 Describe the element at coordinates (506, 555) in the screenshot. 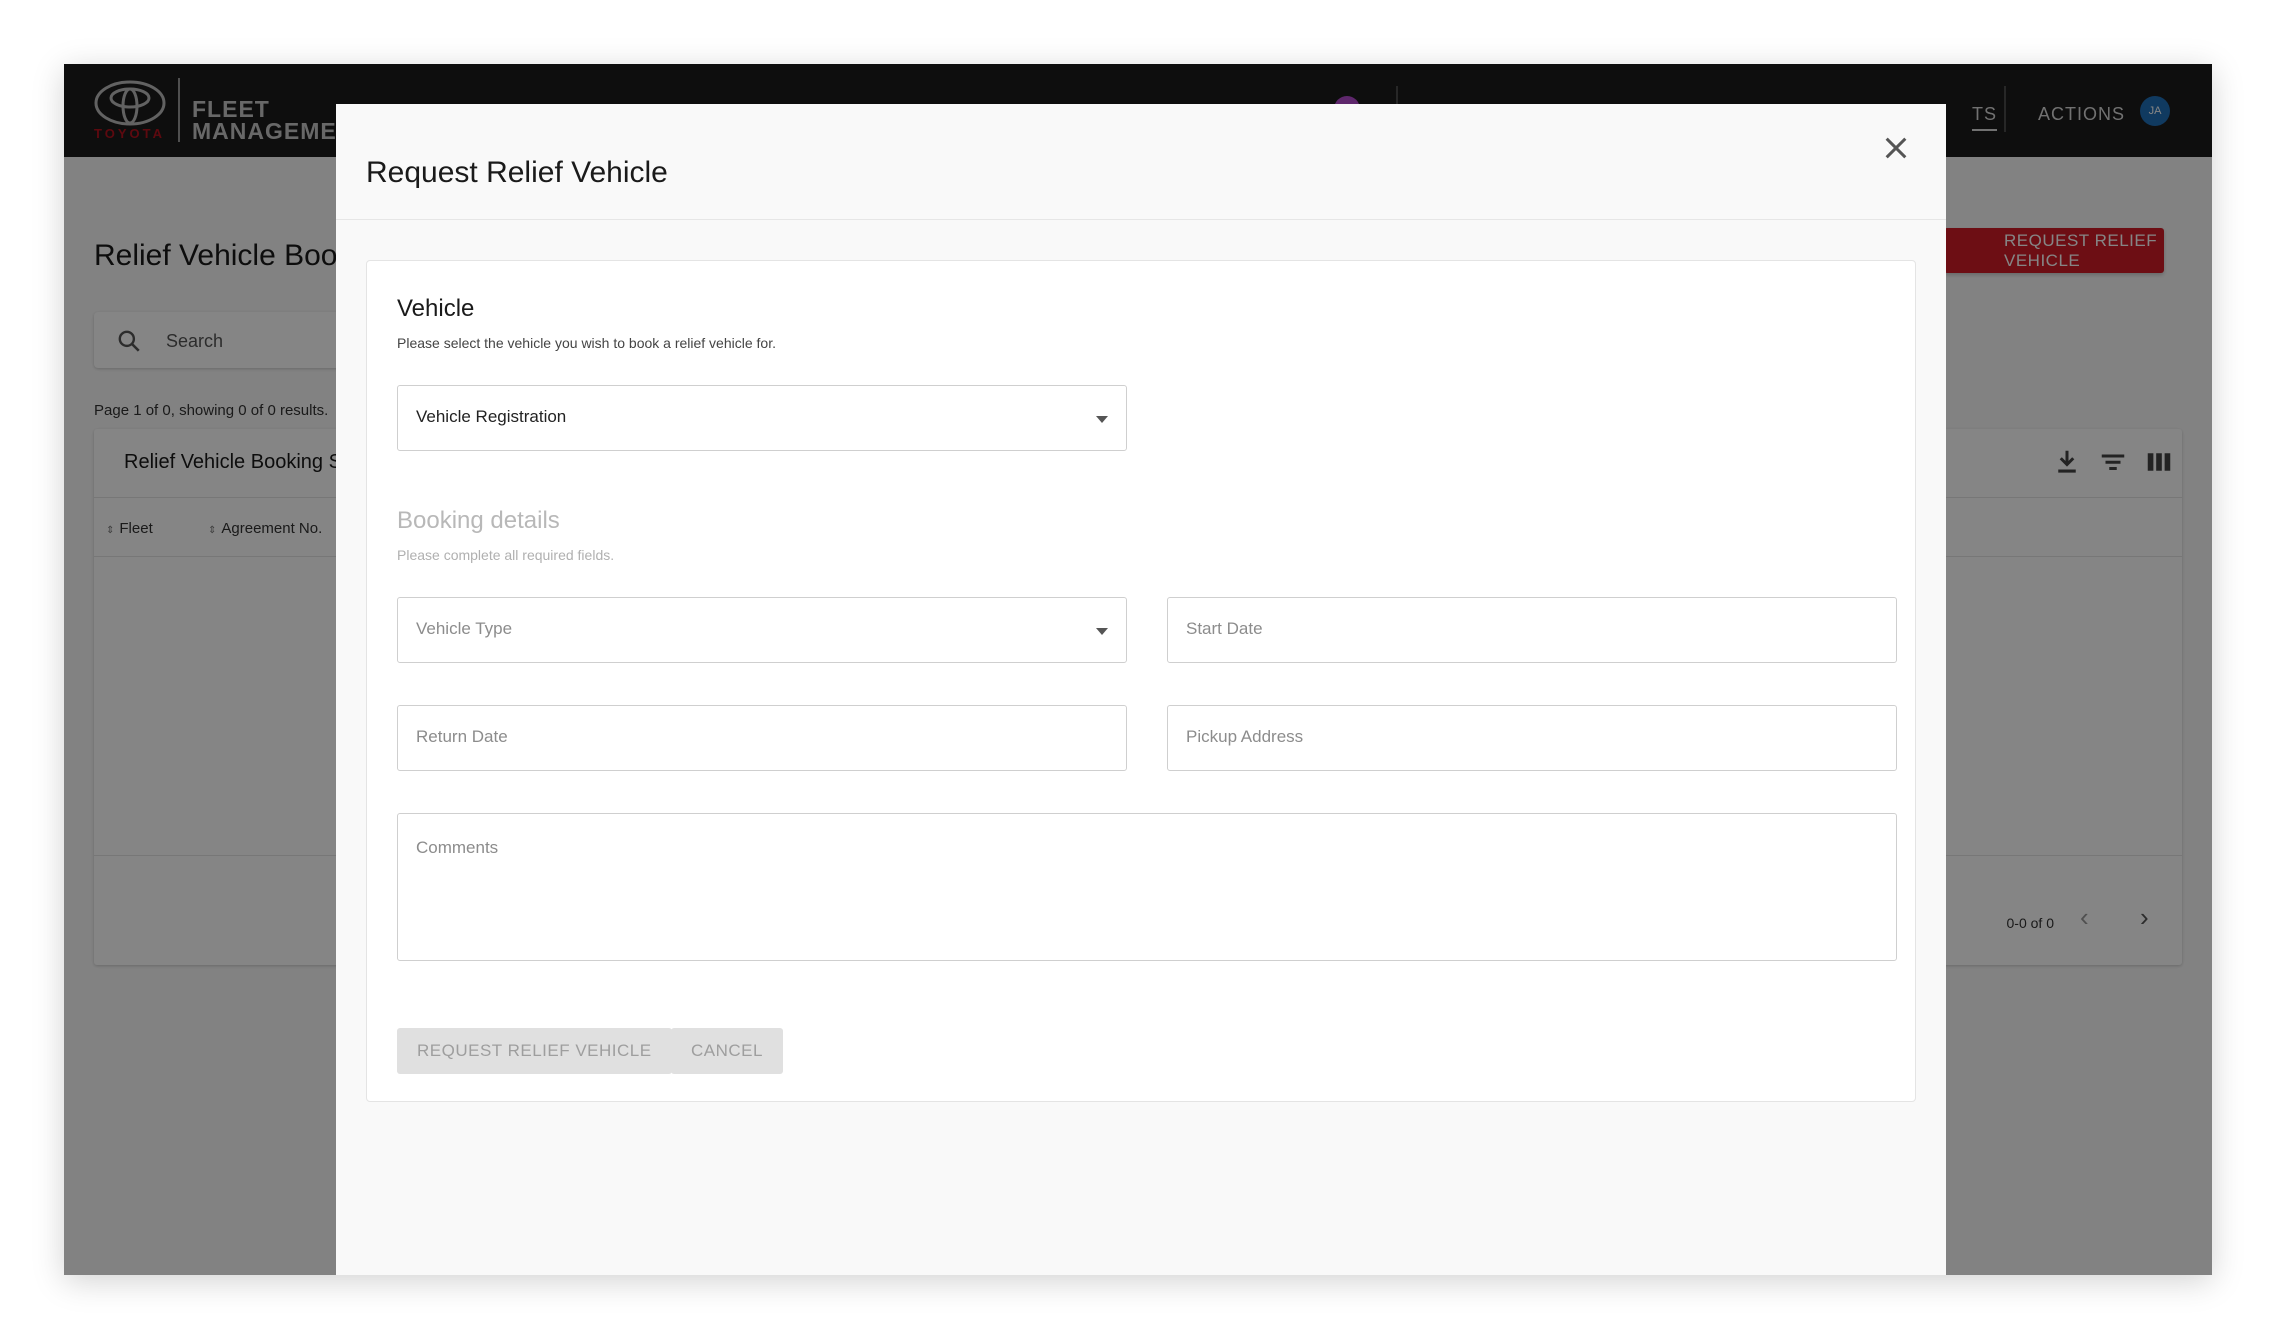

I see `booking-section-subtitle: Please complete all required fields.` at that location.